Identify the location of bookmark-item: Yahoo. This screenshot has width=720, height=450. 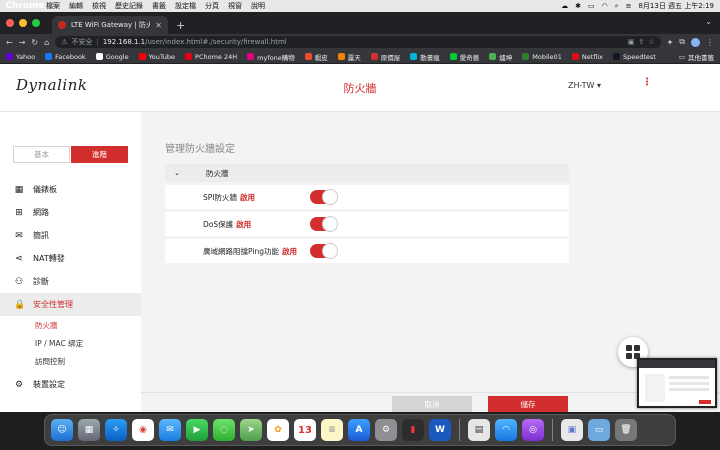
(20, 57).